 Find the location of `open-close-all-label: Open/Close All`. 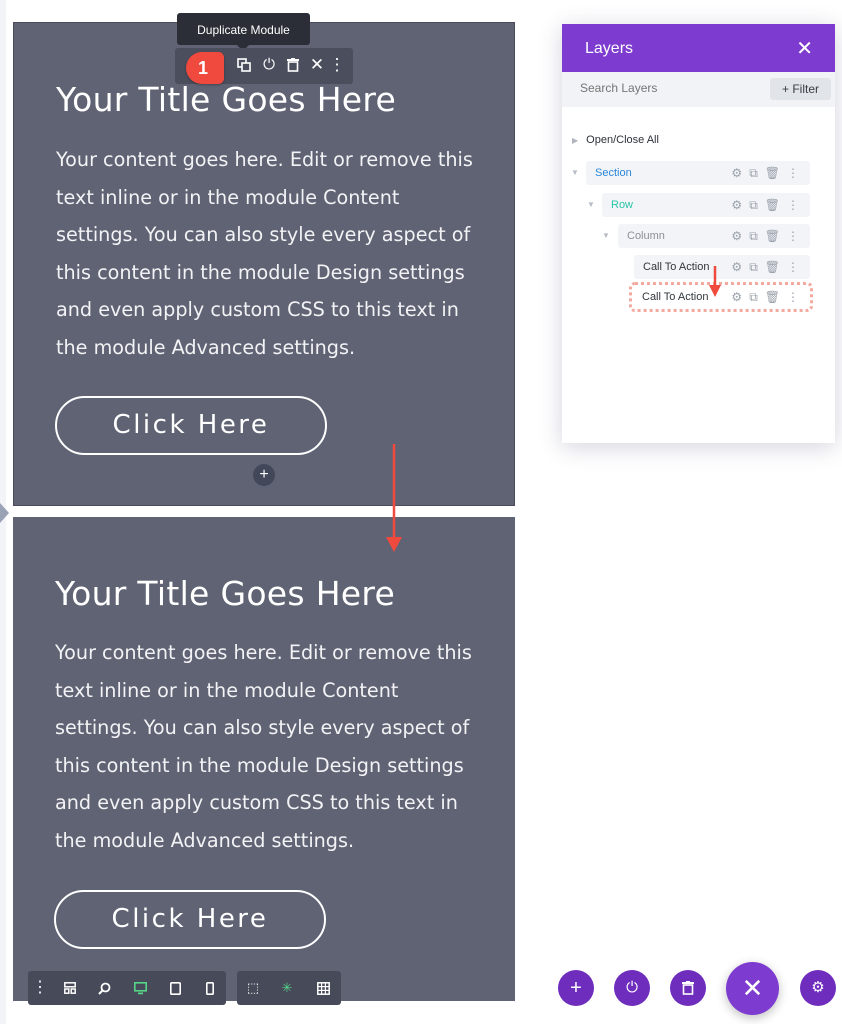

open-close-all-label: Open/Close All is located at coordinates (622, 140).